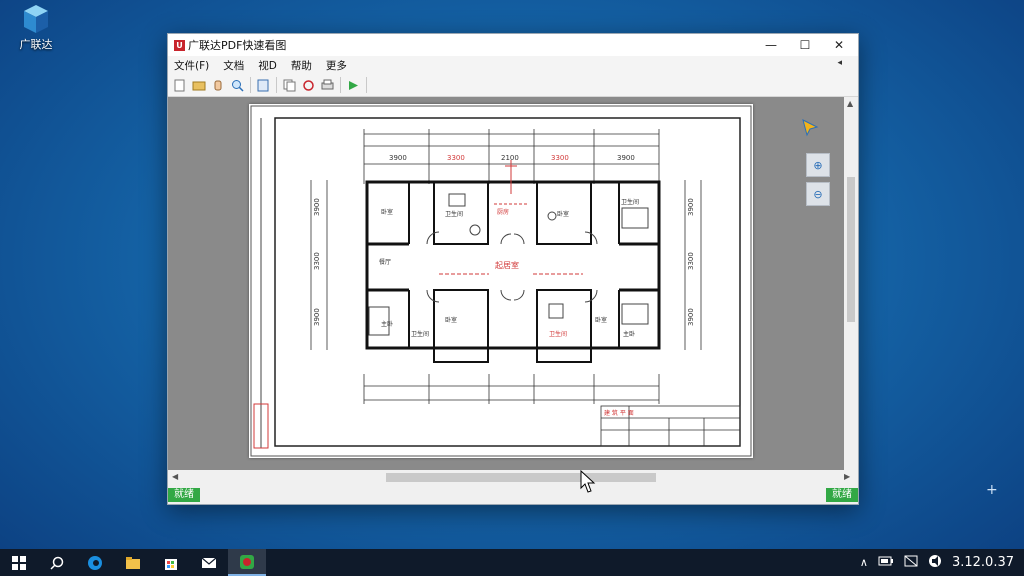 This screenshot has width=1024, height=576. I want to click on plus-icon: +, so click(992, 490).